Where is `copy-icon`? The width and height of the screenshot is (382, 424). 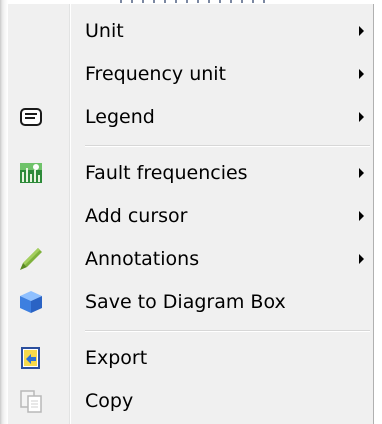
copy-icon is located at coordinates (31, 401).